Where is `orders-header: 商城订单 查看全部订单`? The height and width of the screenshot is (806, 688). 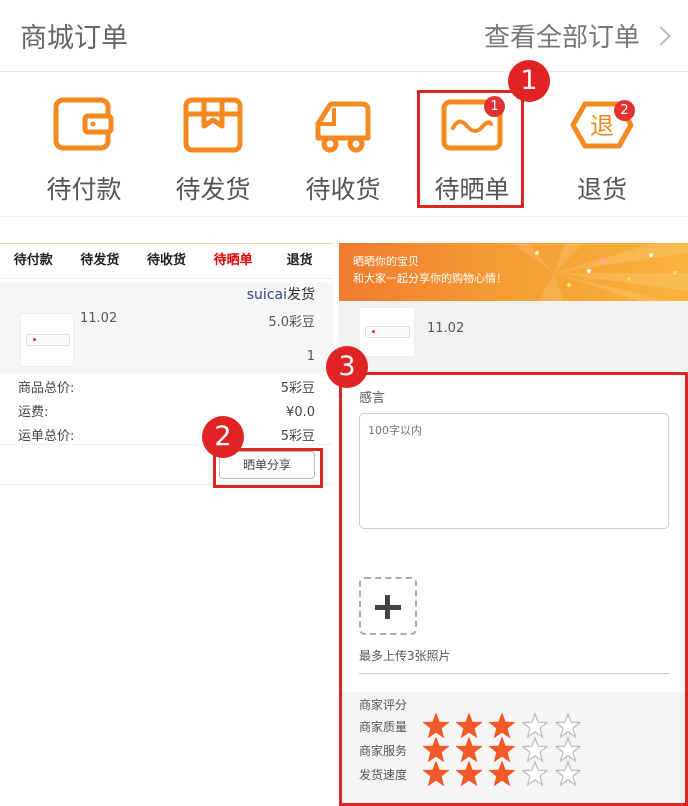
orders-header: 商城订单 查看全部订单 is located at coordinates (344, 36).